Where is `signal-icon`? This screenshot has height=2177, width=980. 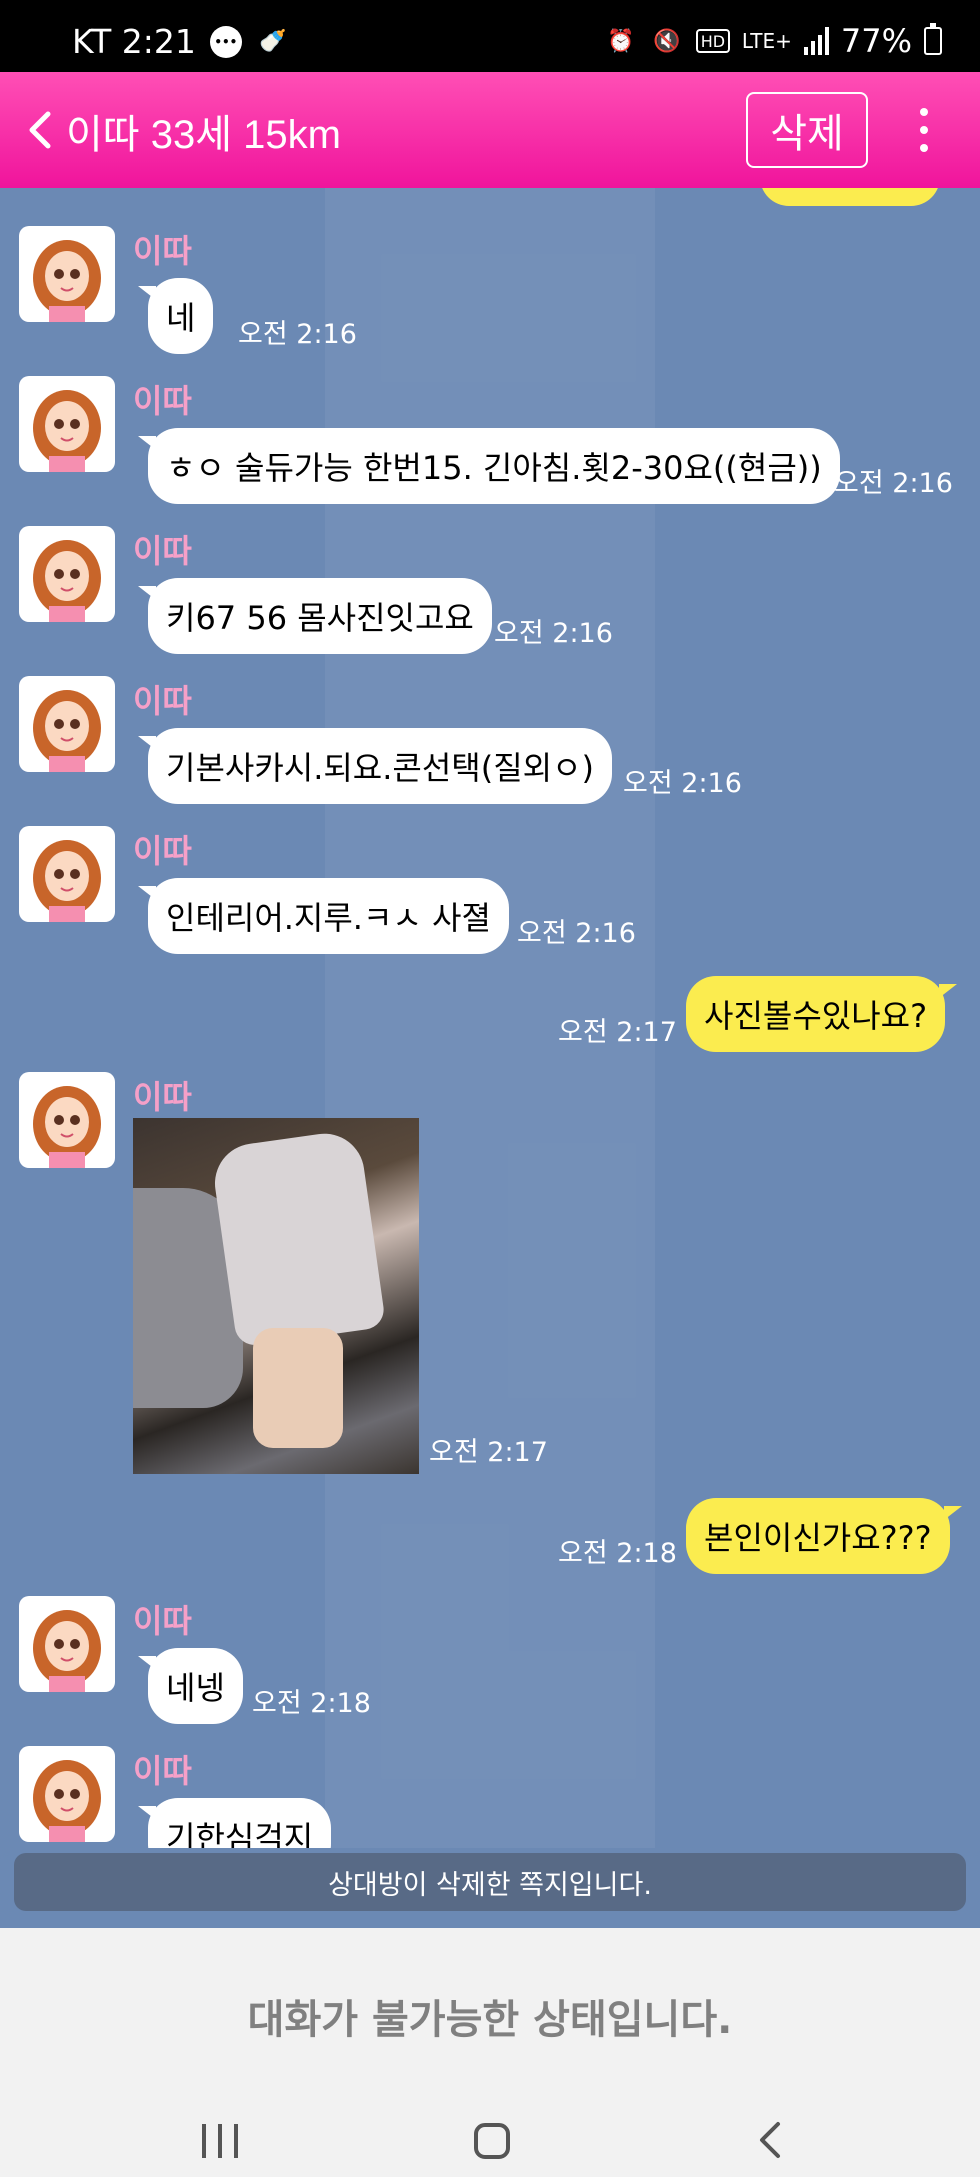 signal-icon is located at coordinates (816, 41).